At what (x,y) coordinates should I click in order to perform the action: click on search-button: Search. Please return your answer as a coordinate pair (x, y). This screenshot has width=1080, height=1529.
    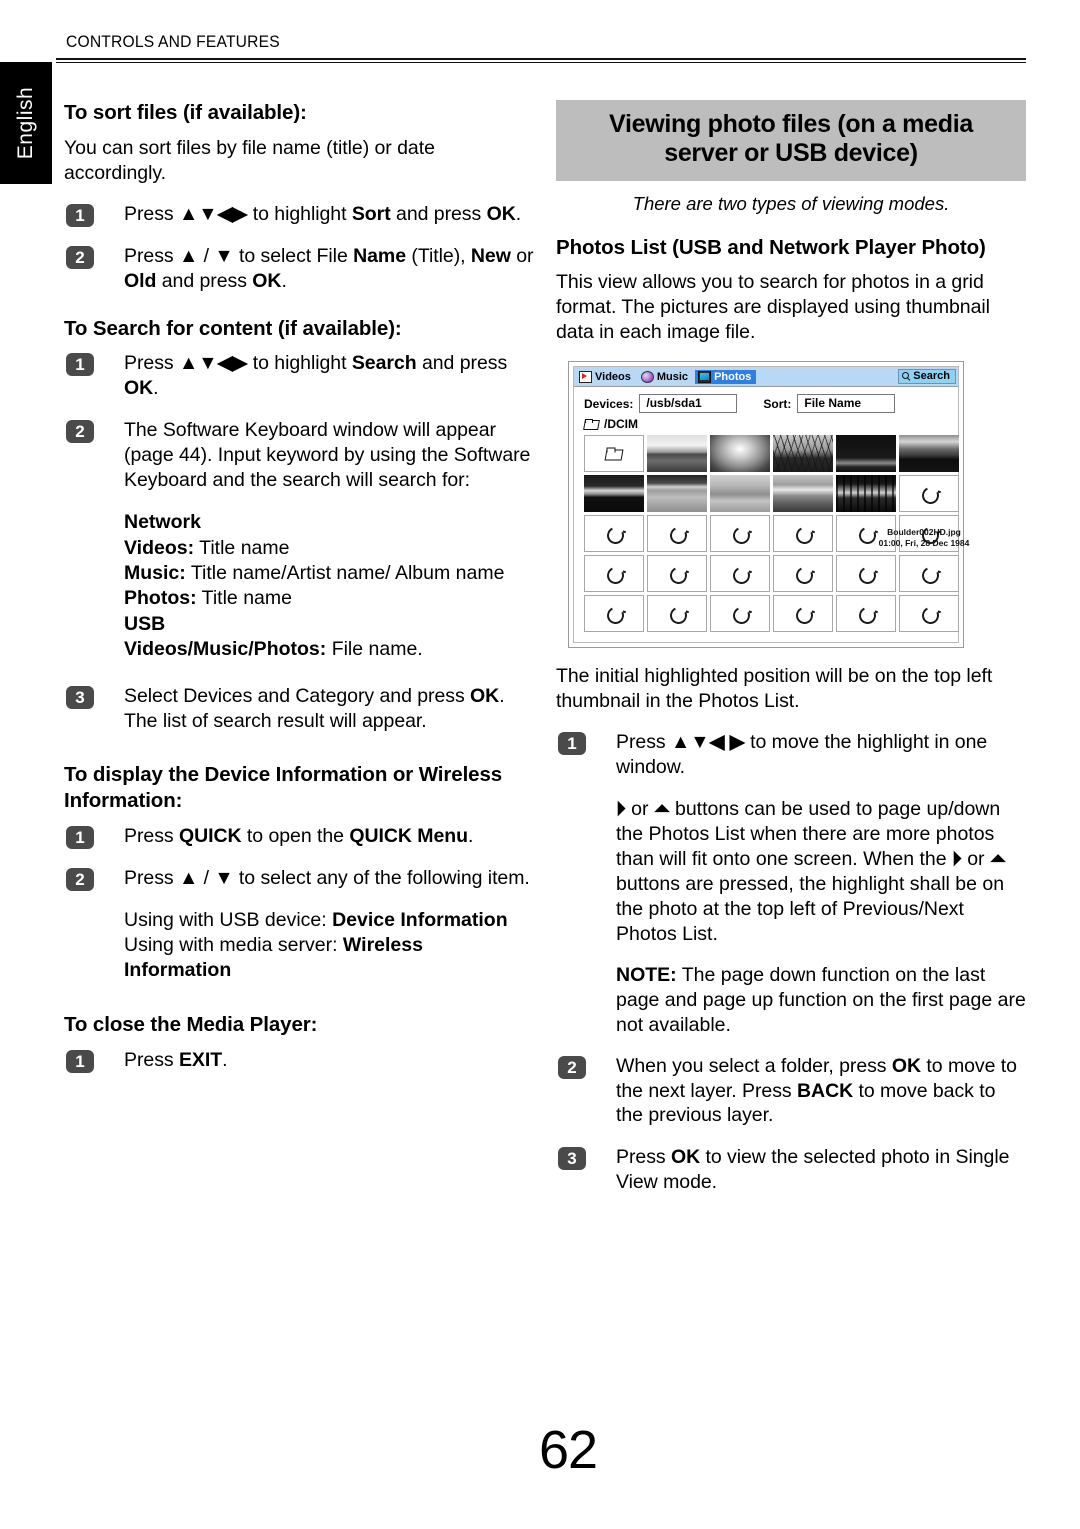
    Looking at the image, I should click on (927, 377).